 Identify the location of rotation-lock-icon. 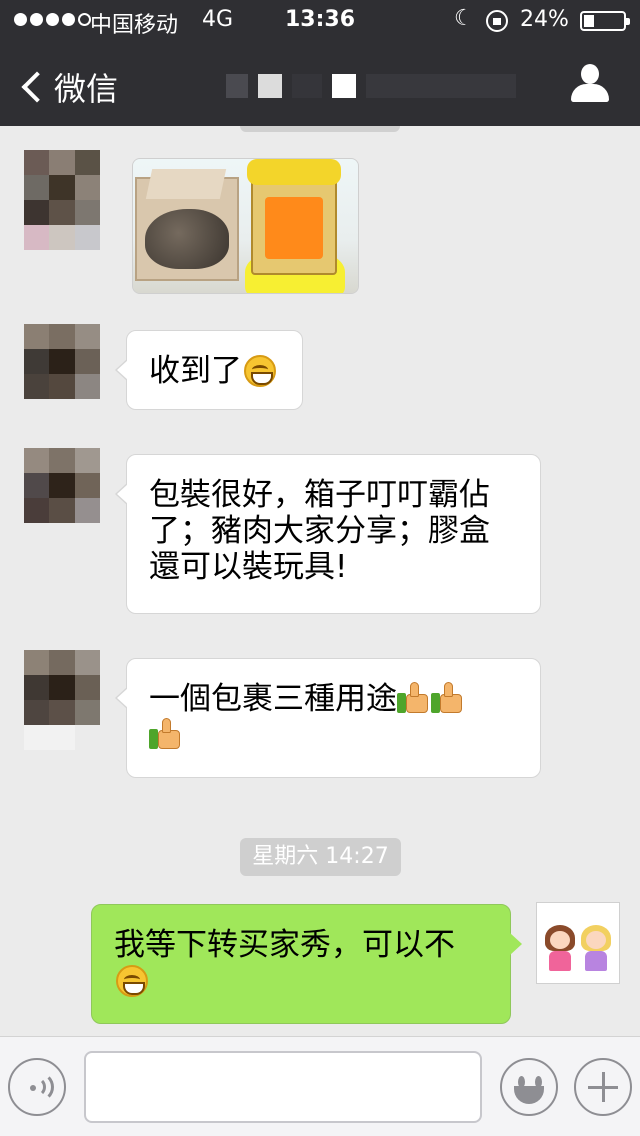
(497, 21).